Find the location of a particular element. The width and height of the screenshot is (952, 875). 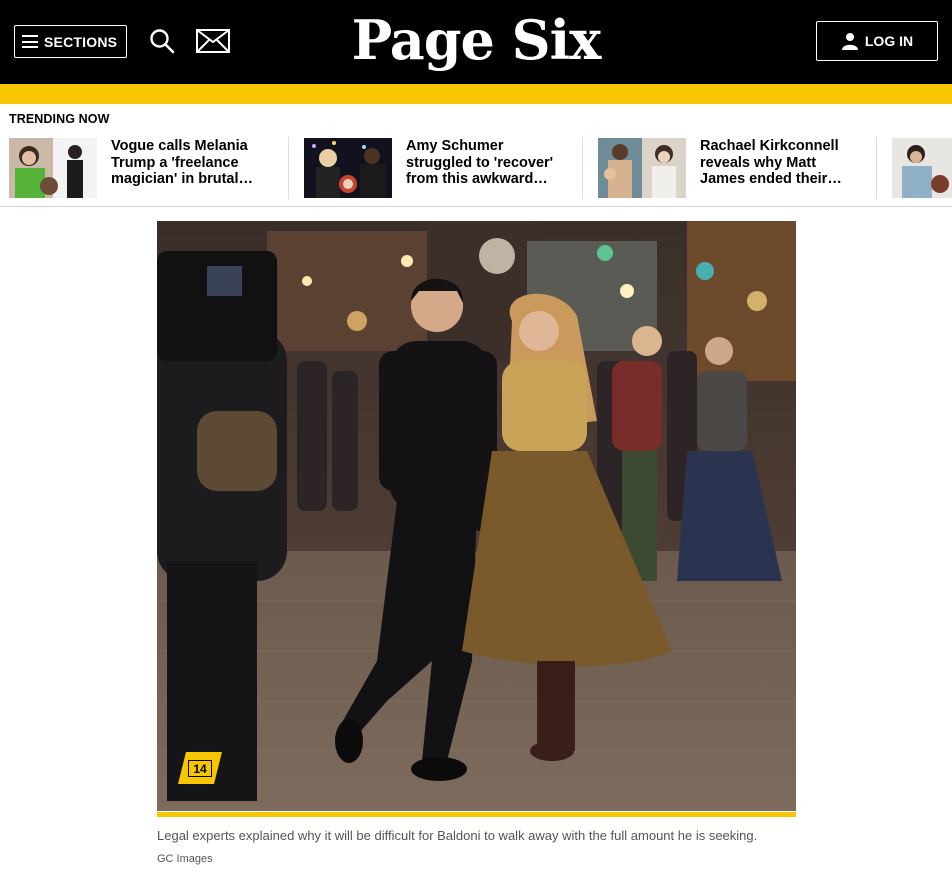

login-button: LOG IN is located at coordinates (877, 41).